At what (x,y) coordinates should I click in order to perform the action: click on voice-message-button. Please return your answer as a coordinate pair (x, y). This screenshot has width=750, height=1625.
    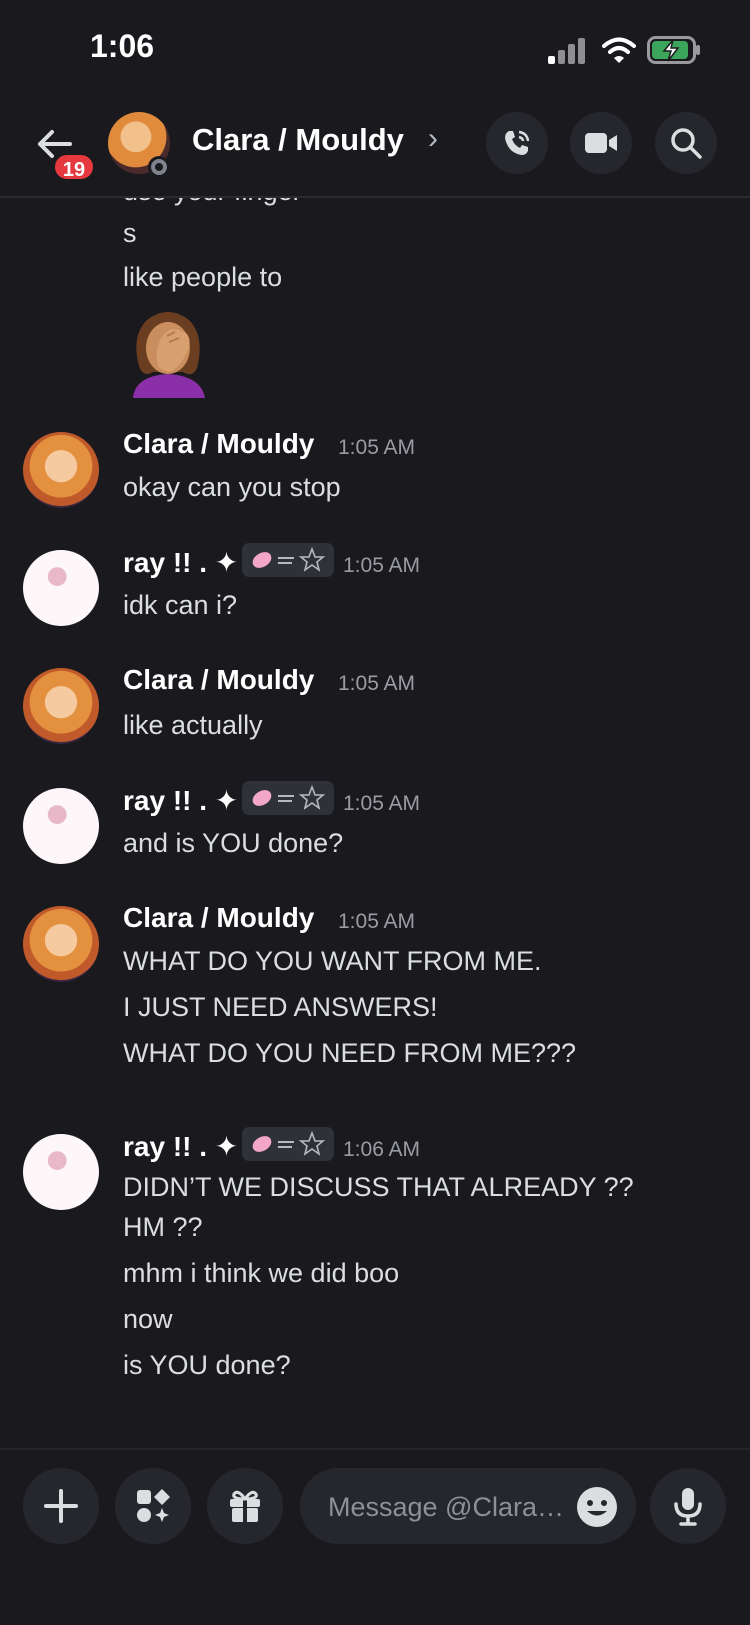
    Looking at the image, I should click on (688, 1506).